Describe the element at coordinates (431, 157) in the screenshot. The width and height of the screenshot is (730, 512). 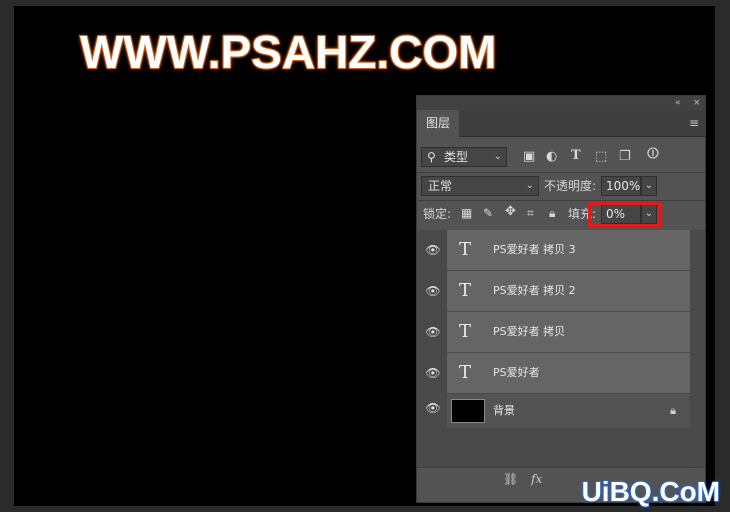
I see `search-icon: ⚲` at that location.